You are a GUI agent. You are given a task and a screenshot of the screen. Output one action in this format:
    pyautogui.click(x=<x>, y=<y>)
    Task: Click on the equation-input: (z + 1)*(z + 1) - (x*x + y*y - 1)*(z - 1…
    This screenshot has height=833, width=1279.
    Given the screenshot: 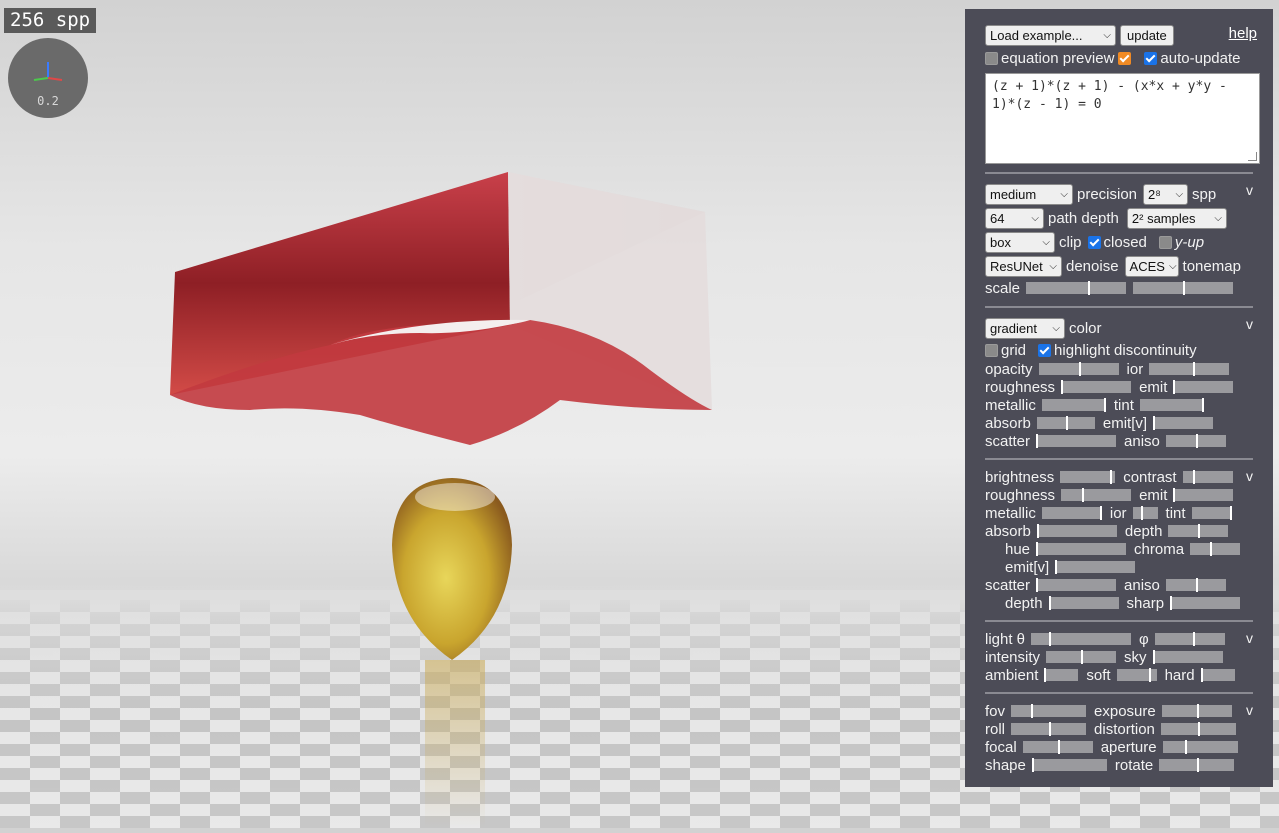 What is the action you would take?
    pyautogui.click(x=1122, y=118)
    